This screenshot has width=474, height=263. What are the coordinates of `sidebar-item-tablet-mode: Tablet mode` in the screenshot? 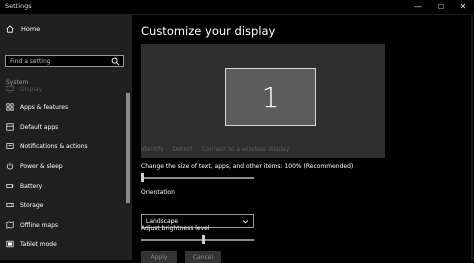 It's located at (31, 244).